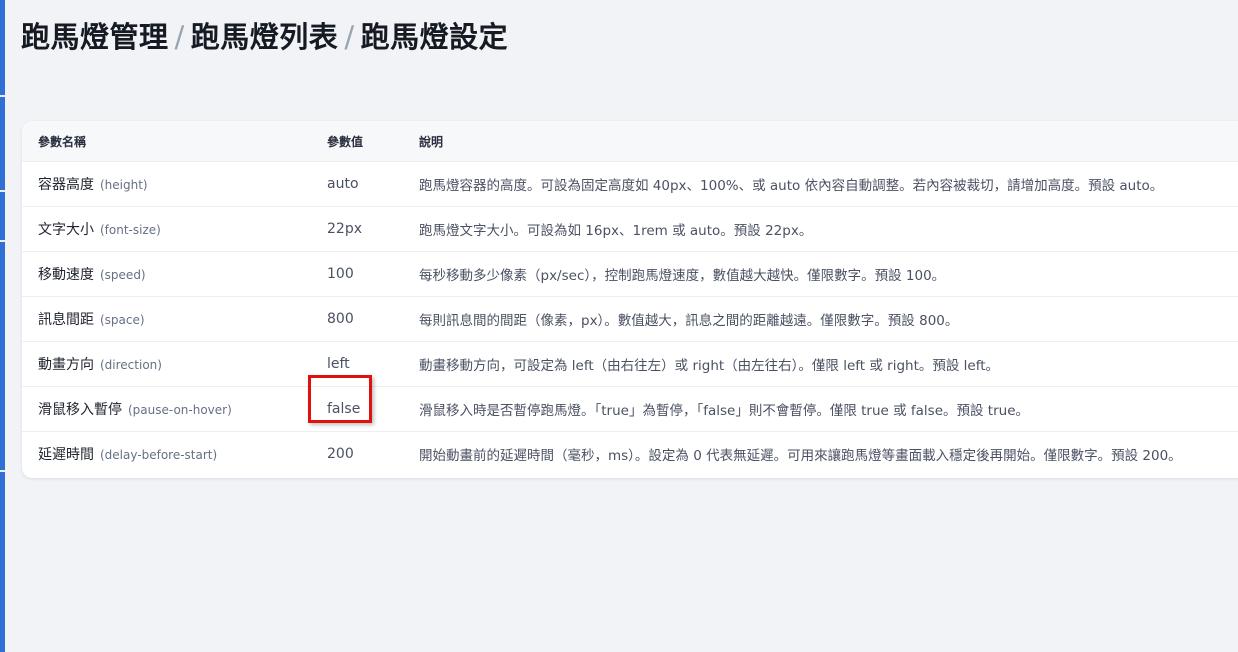  Describe the element at coordinates (66, 185) in the screenshot. I see `param-name: 容器高度` at that location.